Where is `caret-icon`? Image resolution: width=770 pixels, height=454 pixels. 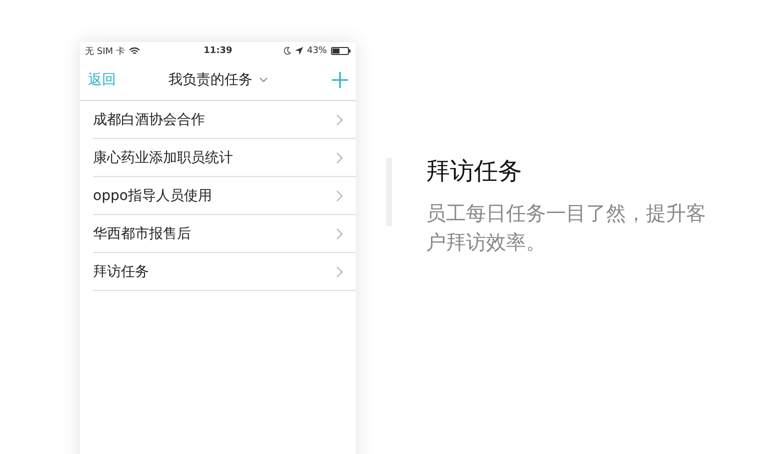
caret-icon is located at coordinates (263, 80).